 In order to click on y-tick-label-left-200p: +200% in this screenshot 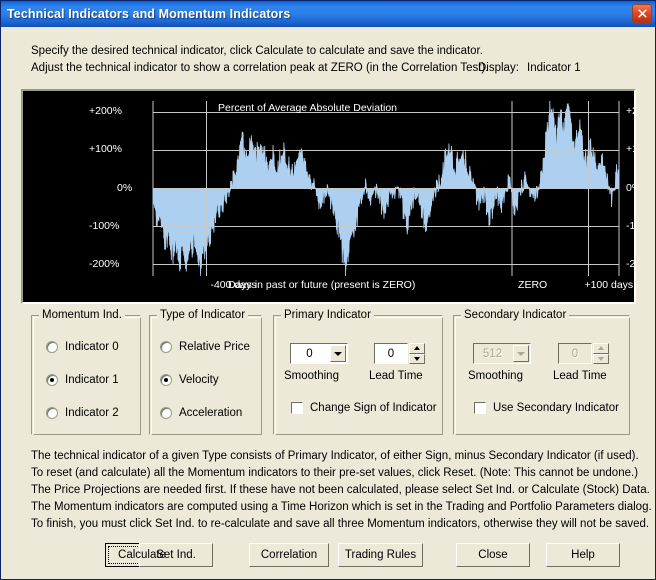, I will do `click(105, 111)`.